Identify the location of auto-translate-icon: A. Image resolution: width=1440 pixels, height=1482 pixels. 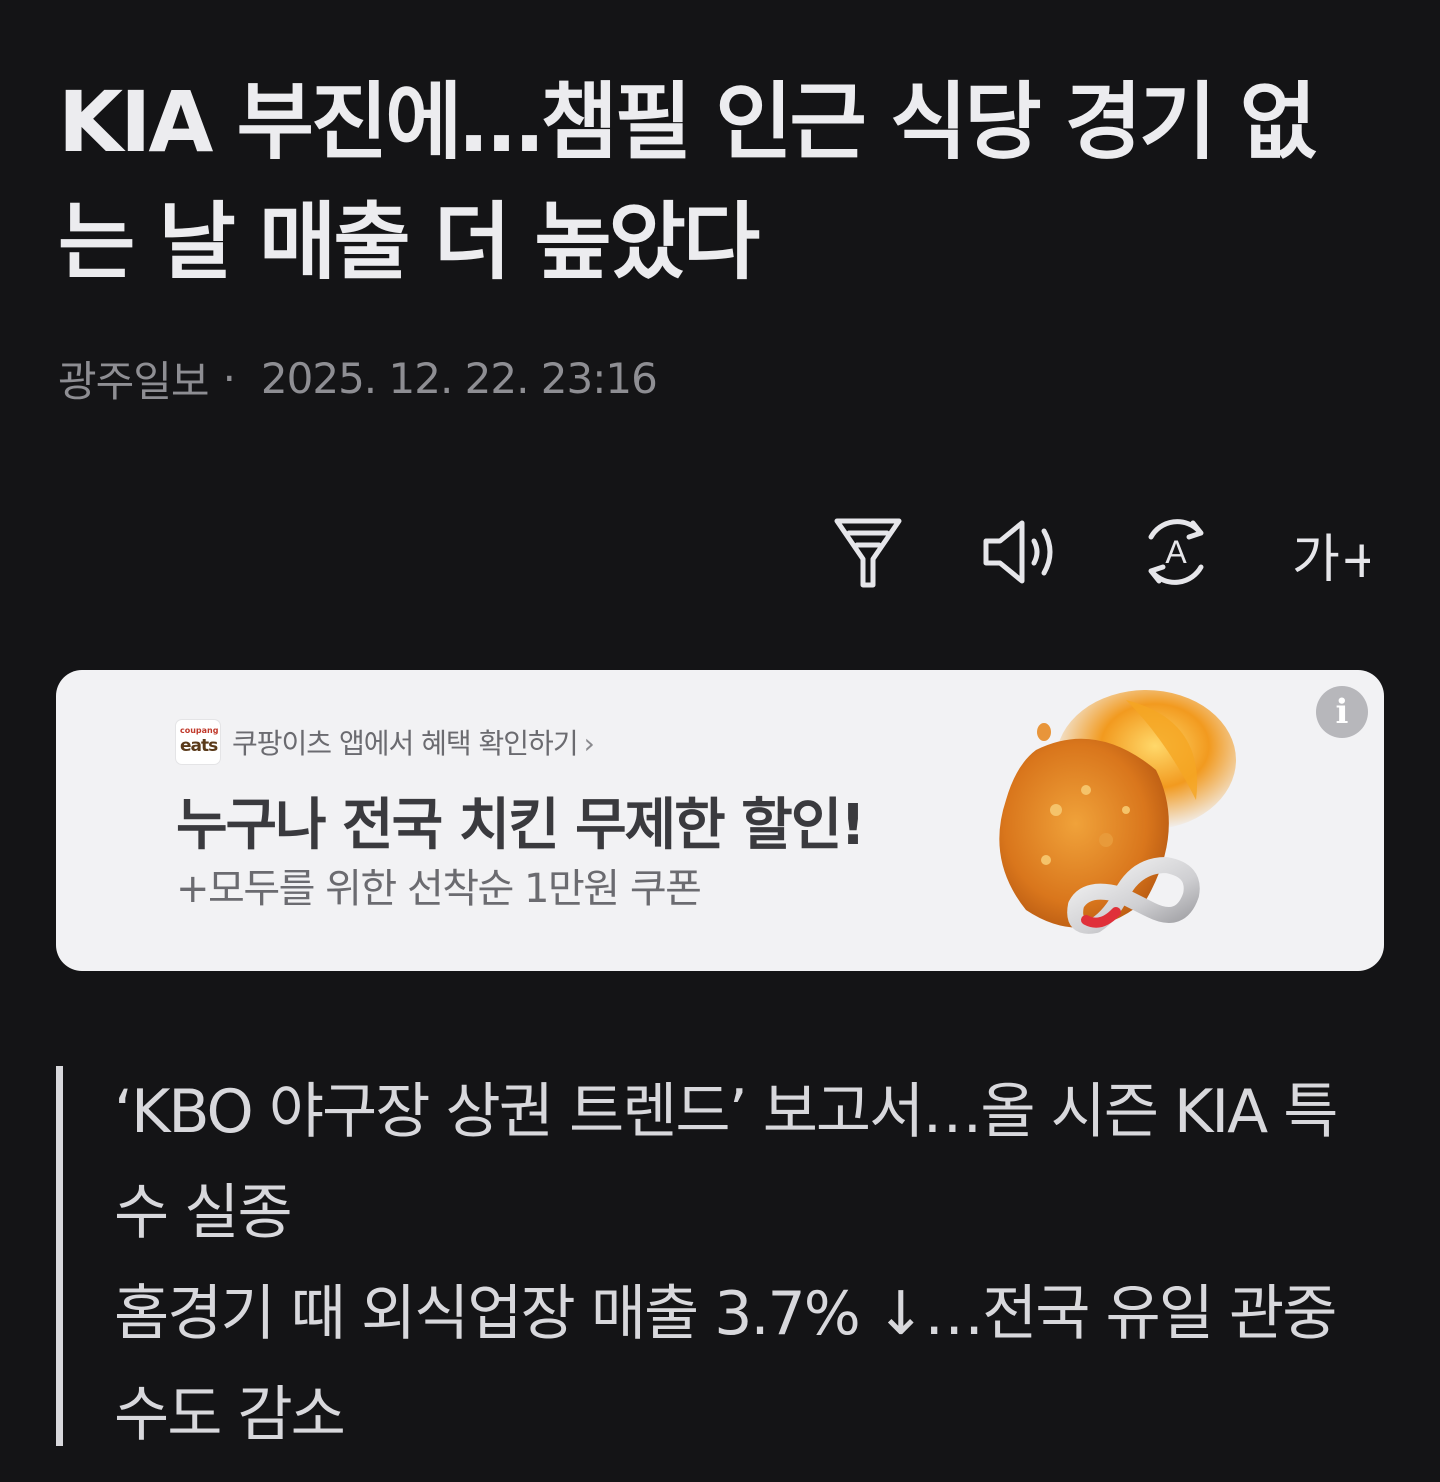
(1176, 552).